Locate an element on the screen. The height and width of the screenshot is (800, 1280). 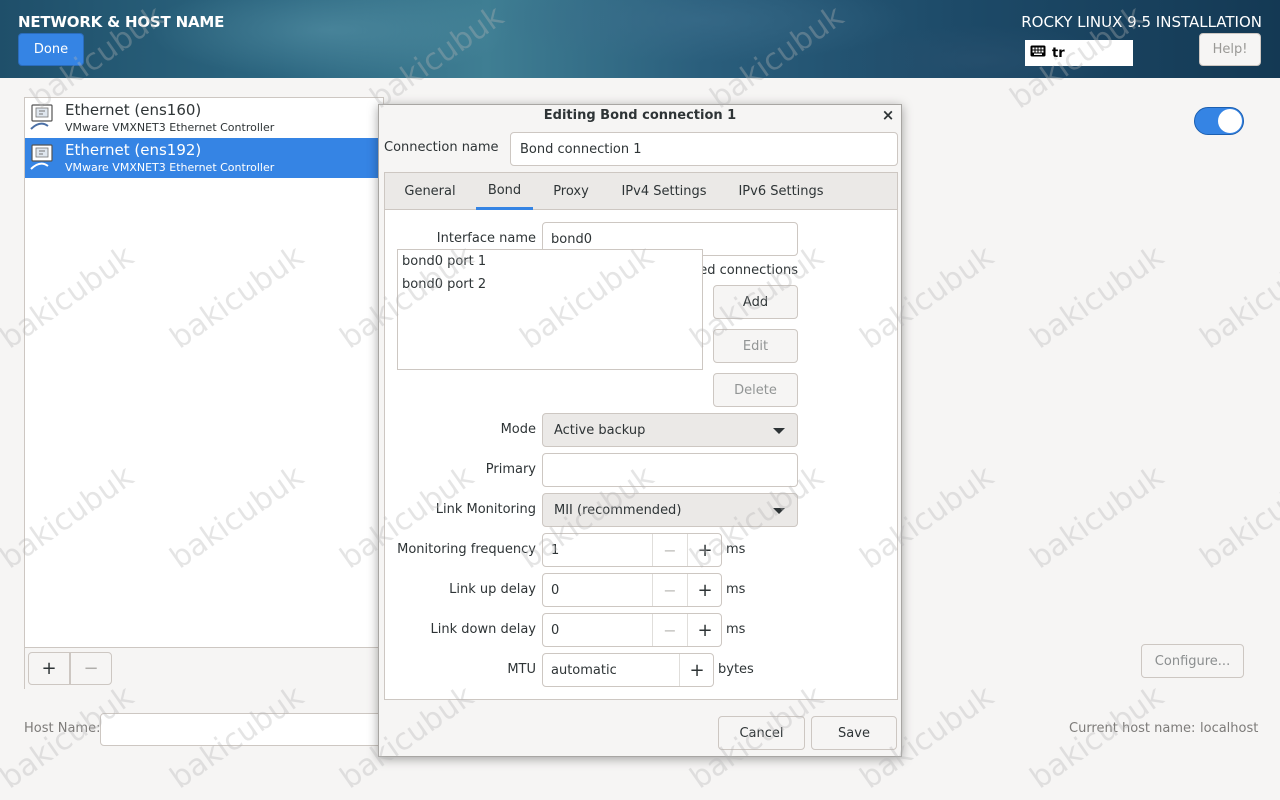
device-list-toolbar: + − is located at coordinates (204, 668).